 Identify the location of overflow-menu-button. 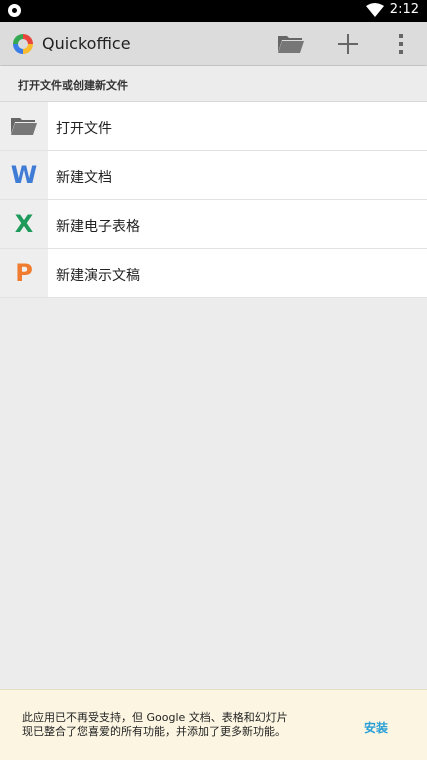
(401, 44).